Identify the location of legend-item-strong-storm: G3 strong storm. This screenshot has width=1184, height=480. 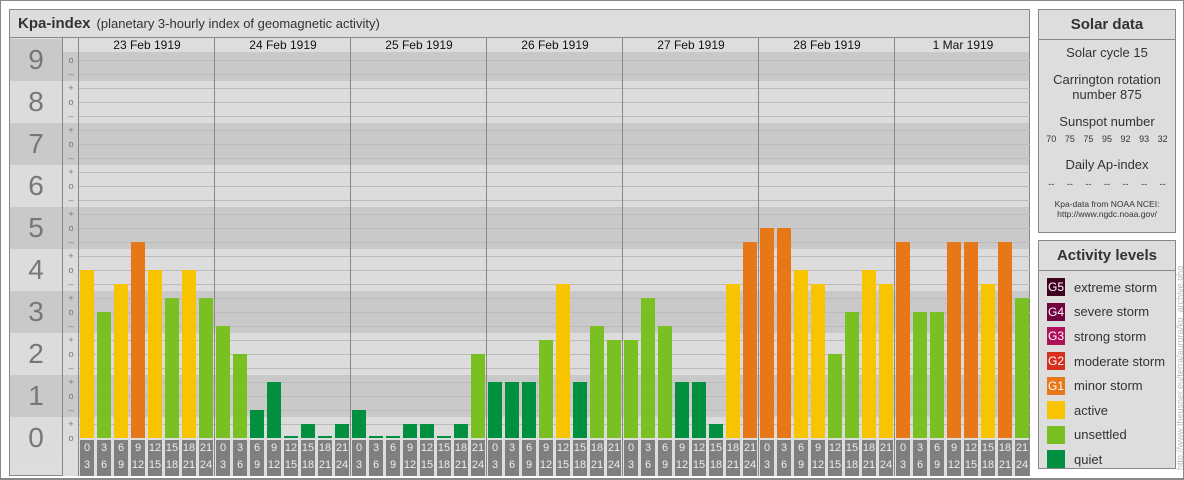
(1107, 336).